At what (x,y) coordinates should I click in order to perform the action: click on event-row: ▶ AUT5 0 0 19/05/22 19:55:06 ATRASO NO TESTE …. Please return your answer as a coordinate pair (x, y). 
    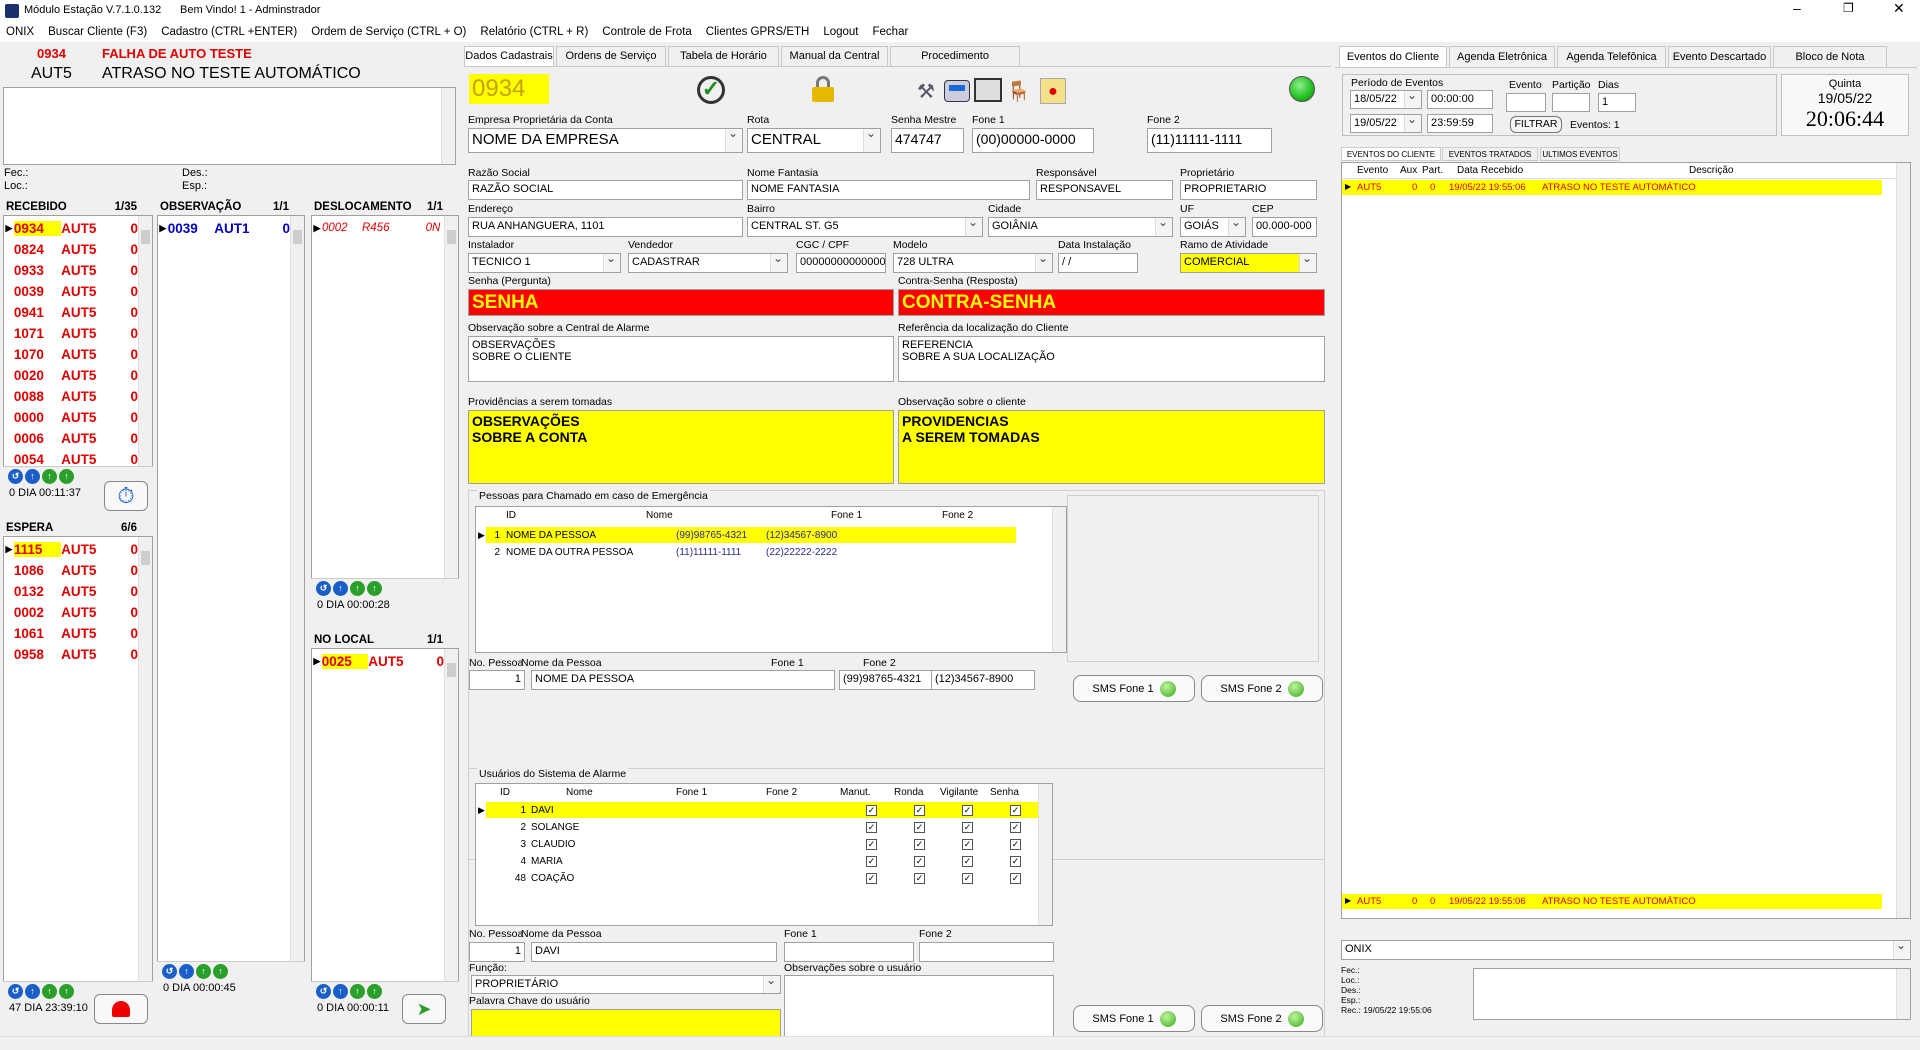
    Looking at the image, I should click on (1612, 187).